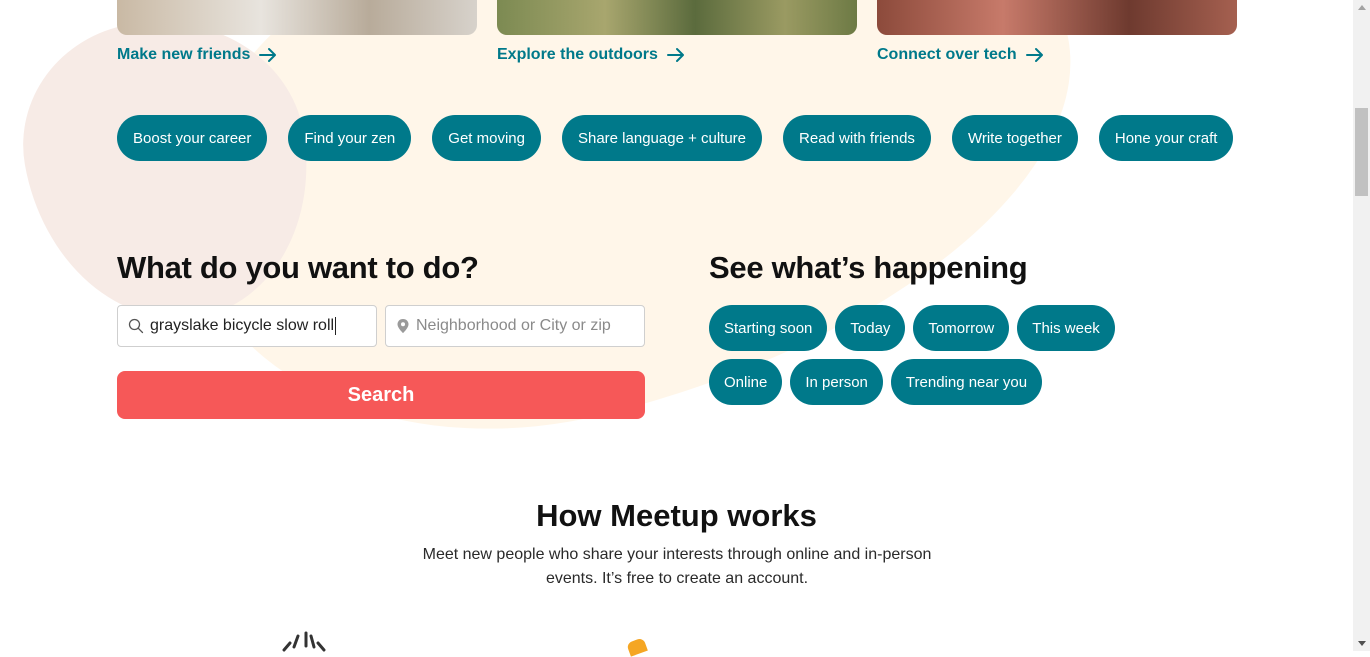  I want to click on topic-pill-write-together: Write together, so click(1014, 138).